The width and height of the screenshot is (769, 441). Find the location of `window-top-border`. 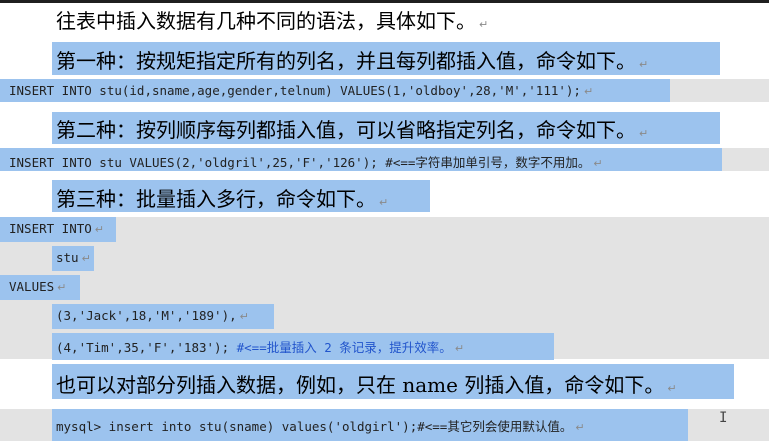

window-top-border is located at coordinates (384, 1).